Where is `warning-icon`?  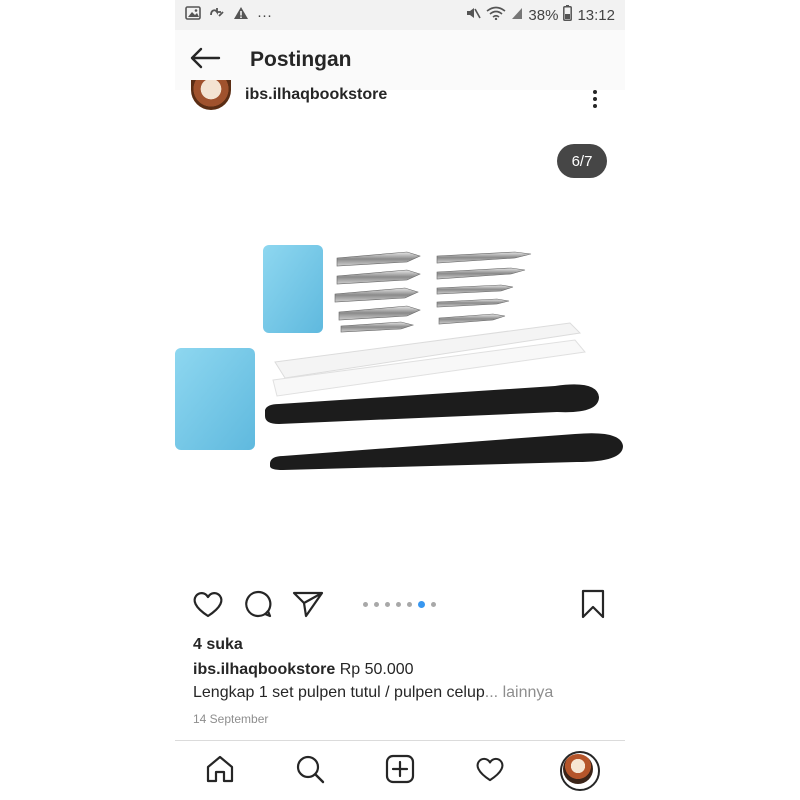 warning-icon is located at coordinates (241, 15).